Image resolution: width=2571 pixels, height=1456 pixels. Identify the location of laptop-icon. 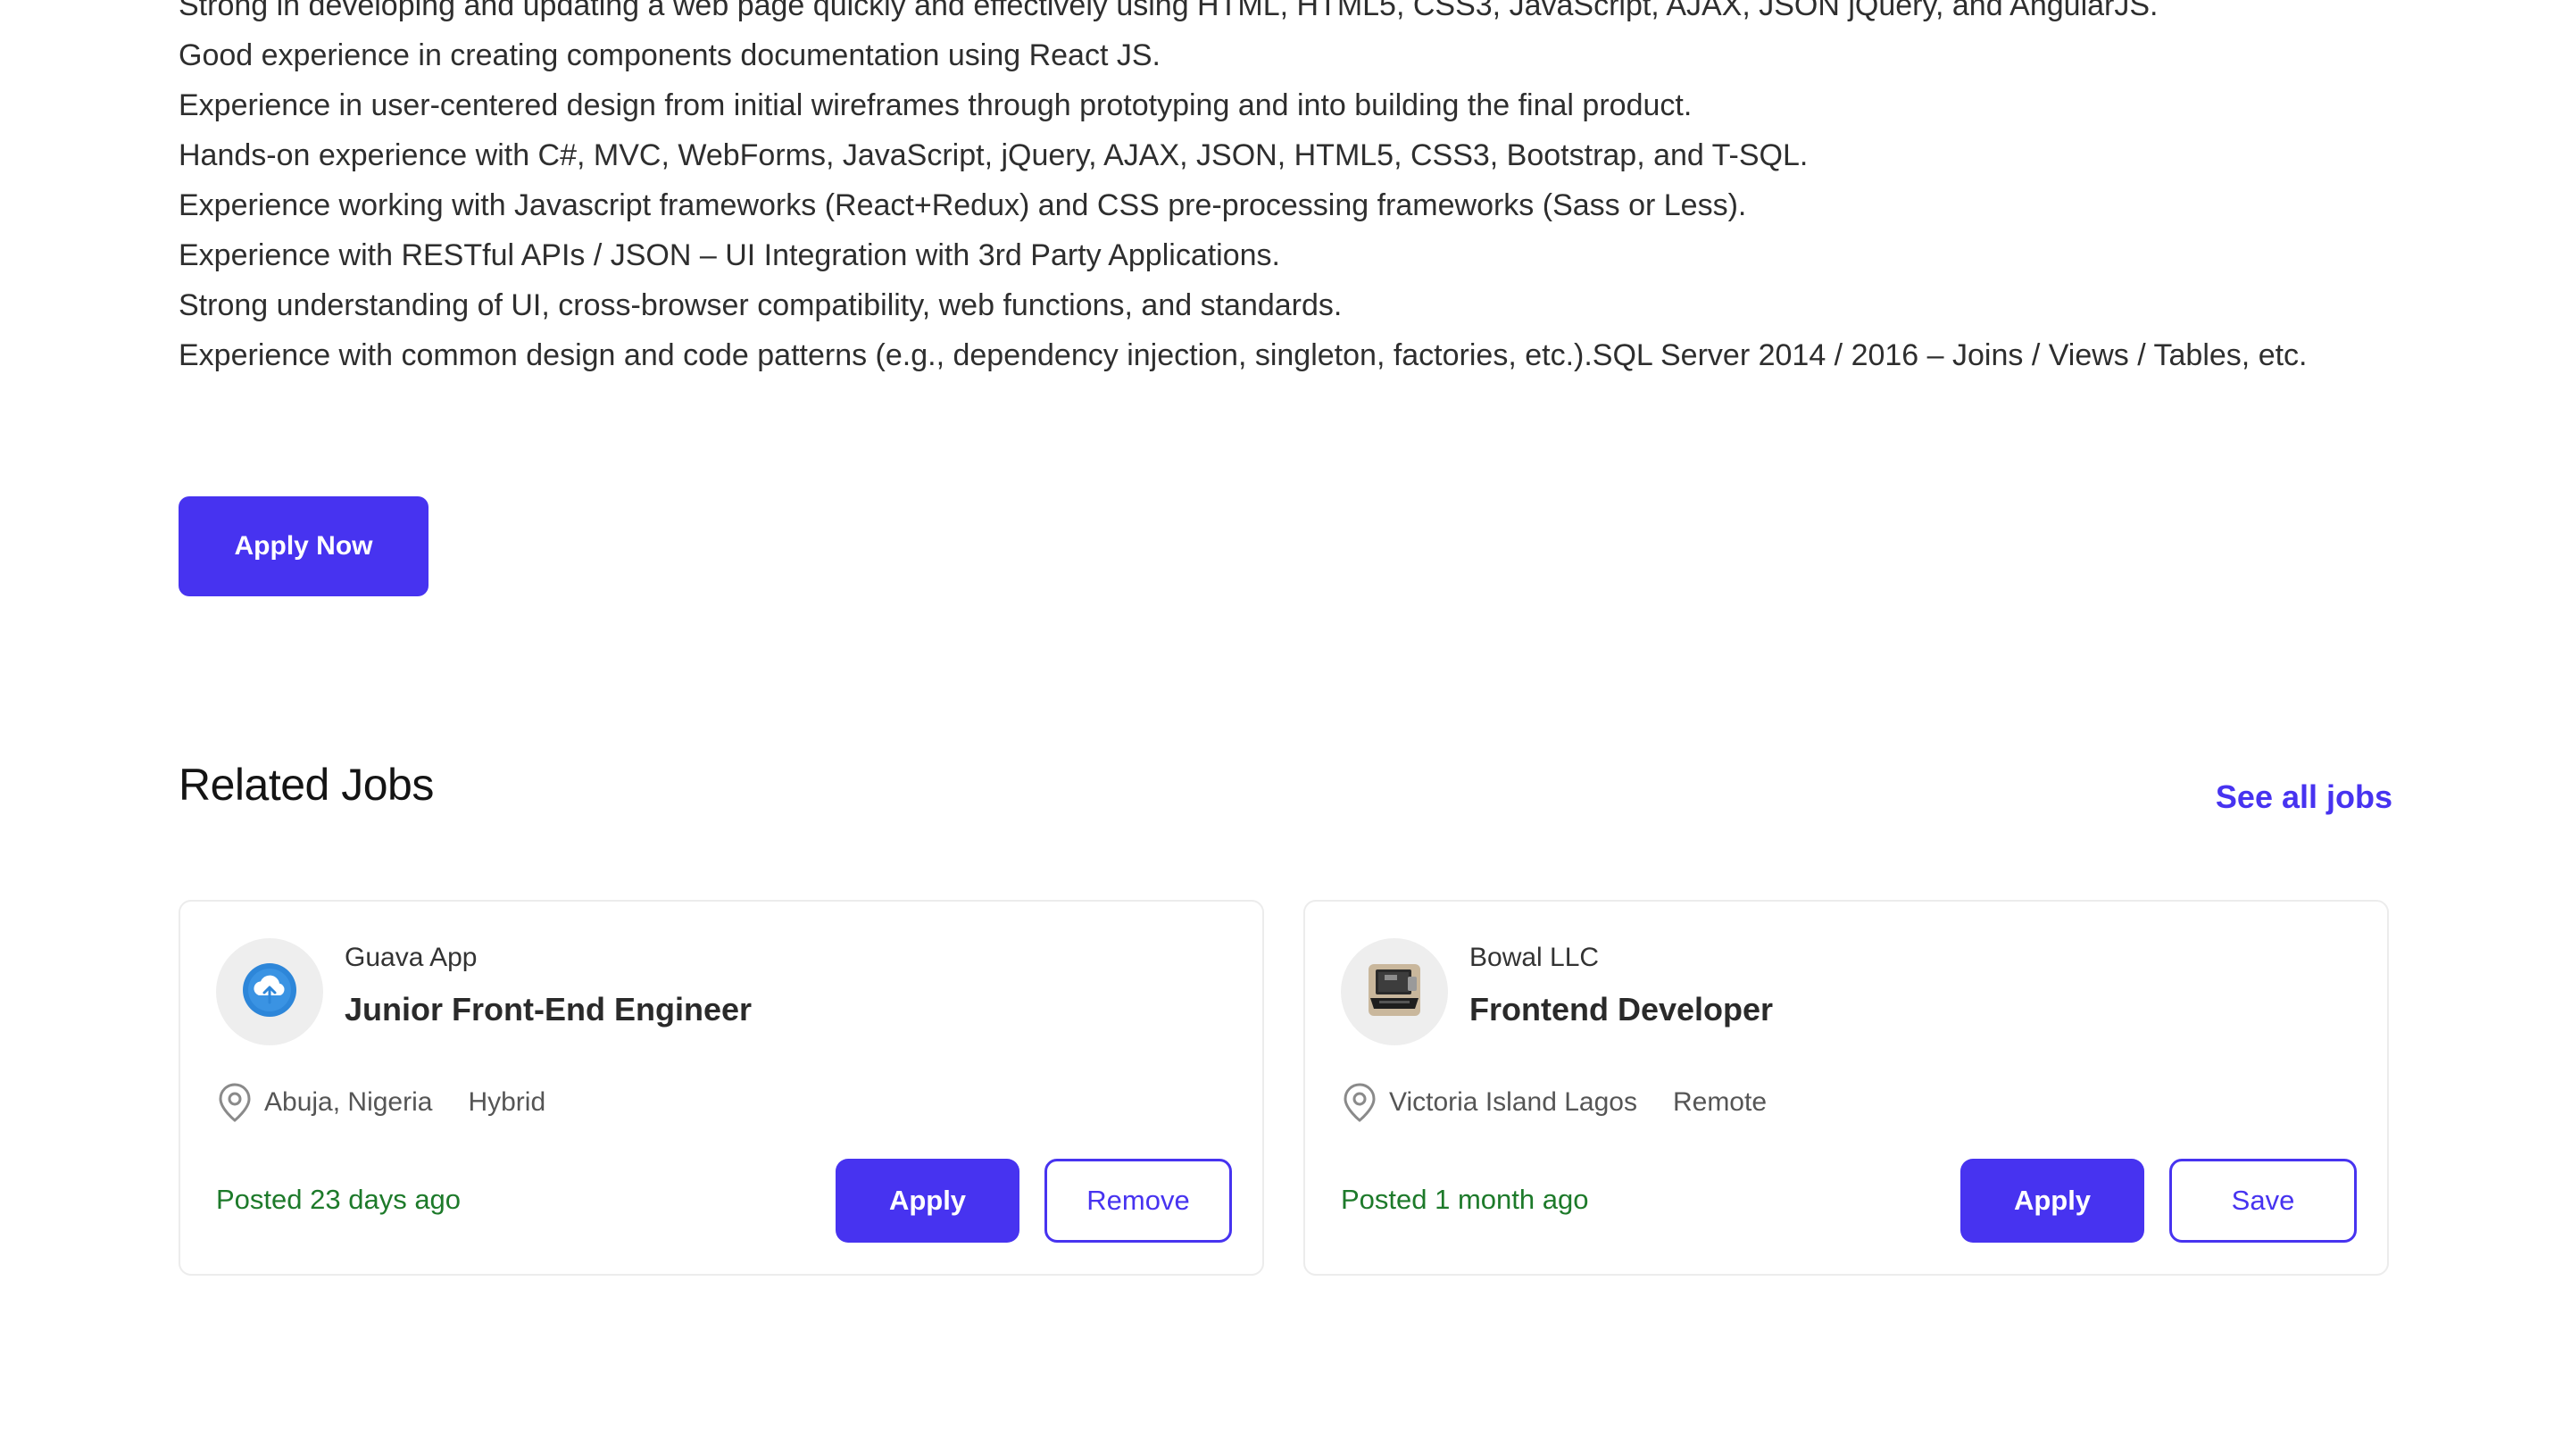
(1394, 993).